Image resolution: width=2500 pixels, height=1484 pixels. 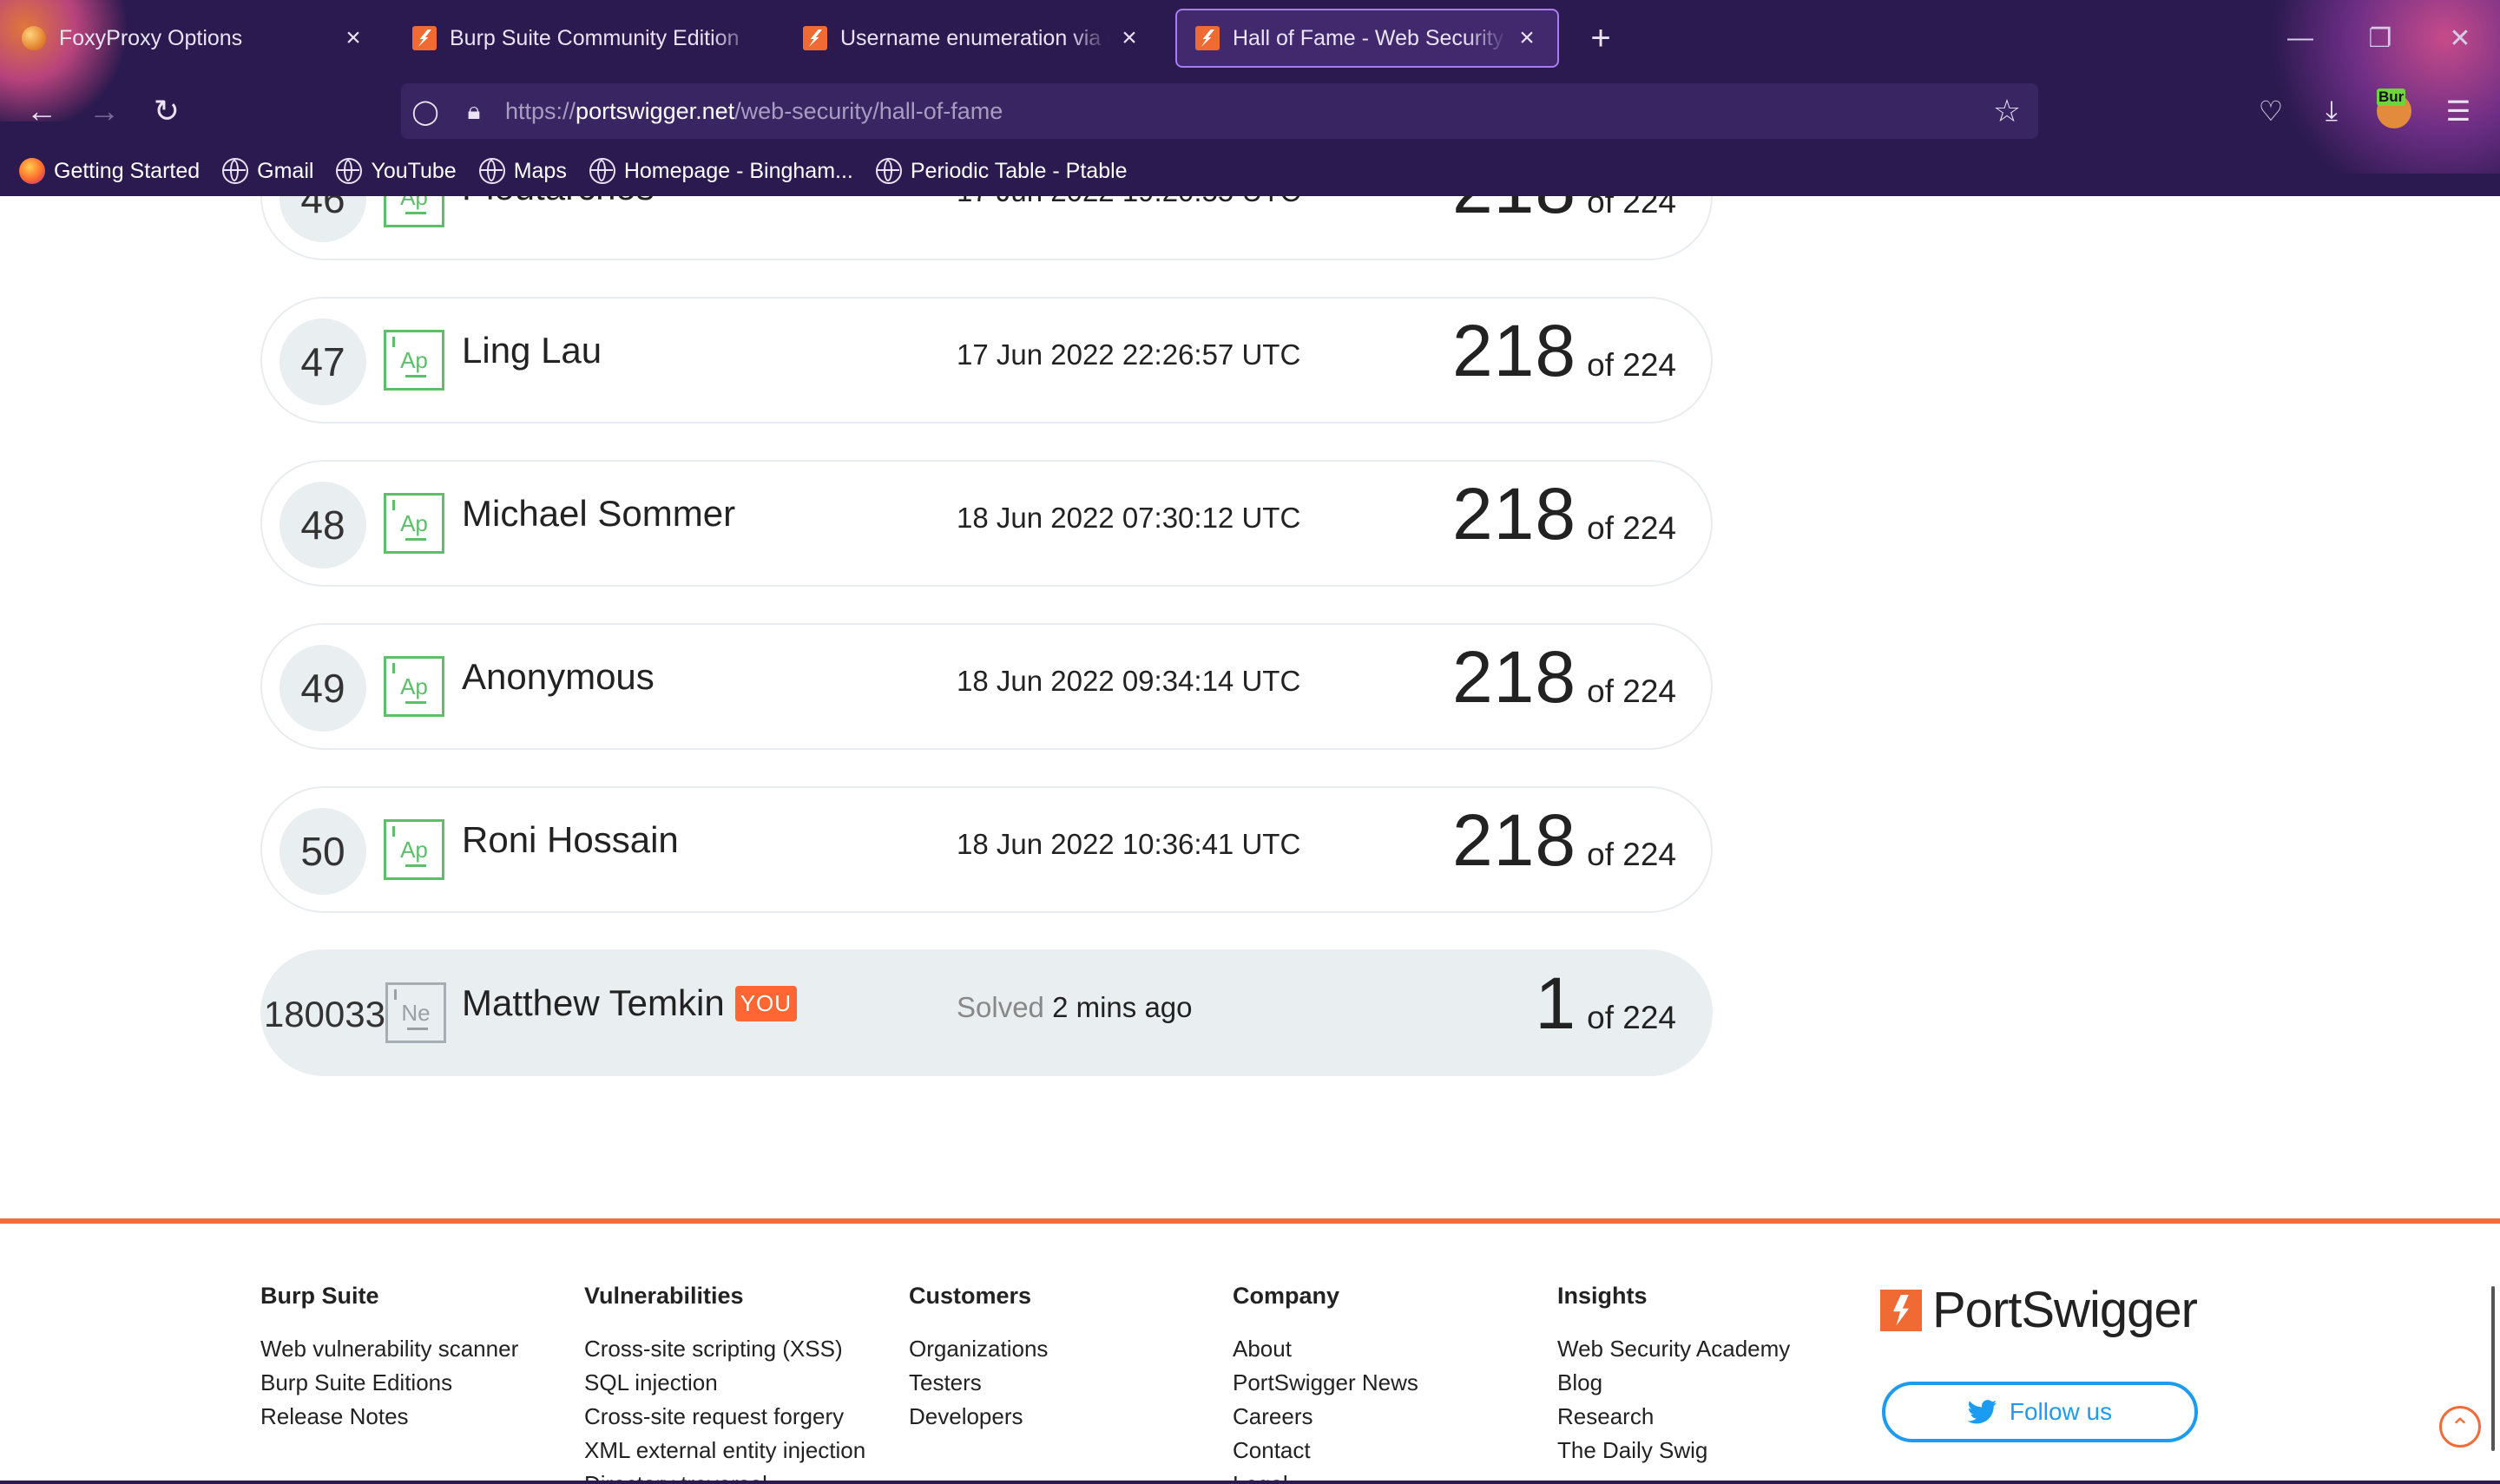 I want to click on footer-link: The Daily Swig, so click(x=1673, y=1451).